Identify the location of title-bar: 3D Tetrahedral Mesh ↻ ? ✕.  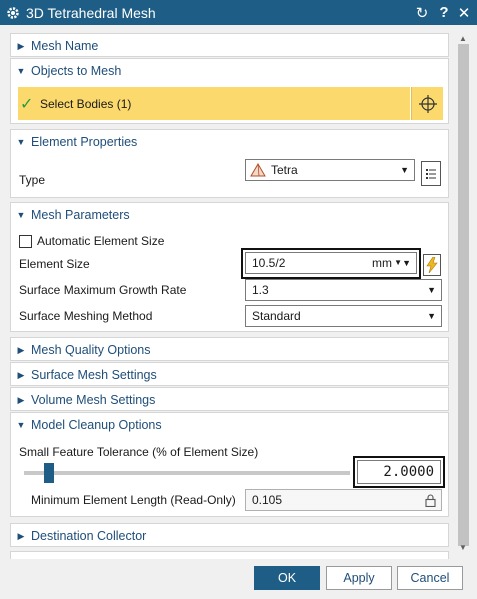
(238, 12).